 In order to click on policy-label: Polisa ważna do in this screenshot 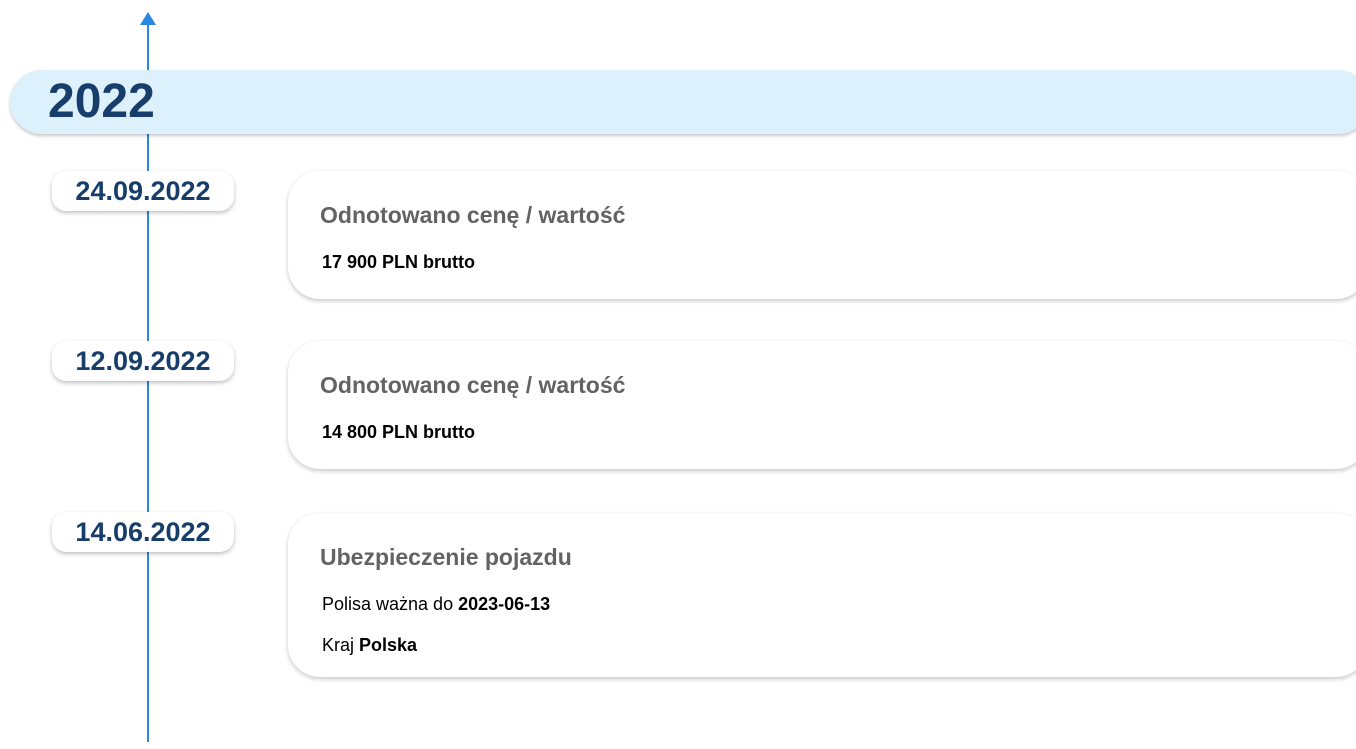, I will do `click(390, 604)`.